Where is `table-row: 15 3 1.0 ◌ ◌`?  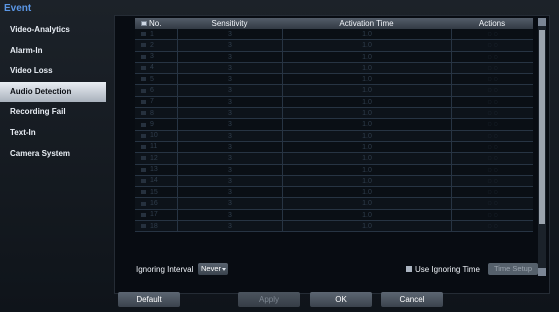
table-row: 15 3 1.0 ◌ ◌ is located at coordinates (334, 193).